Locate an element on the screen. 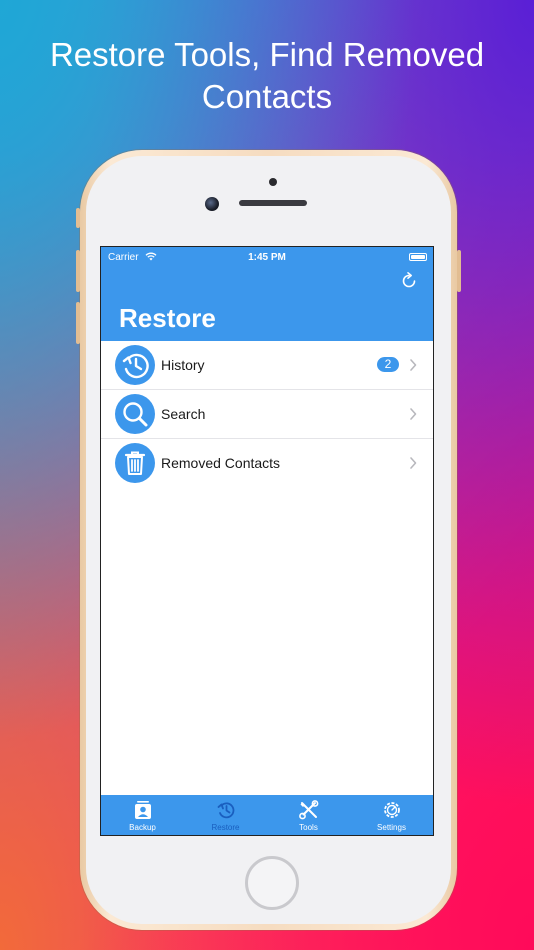 This screenshot has height=950, width=534. tab-settings: Settings is located at coordinates (391, 815).